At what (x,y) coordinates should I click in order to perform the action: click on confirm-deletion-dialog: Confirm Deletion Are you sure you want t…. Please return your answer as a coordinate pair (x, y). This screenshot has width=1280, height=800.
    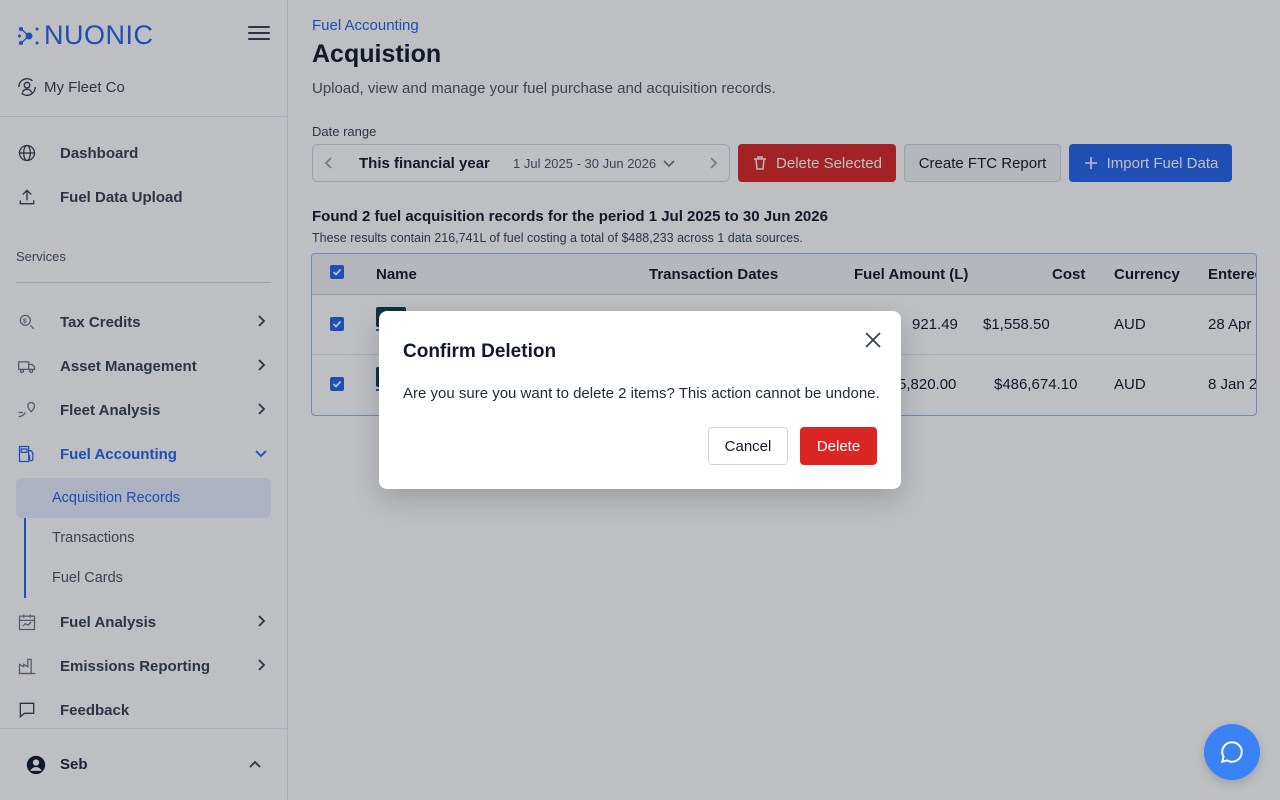
    Looking at the image, I should click on (640, 400).